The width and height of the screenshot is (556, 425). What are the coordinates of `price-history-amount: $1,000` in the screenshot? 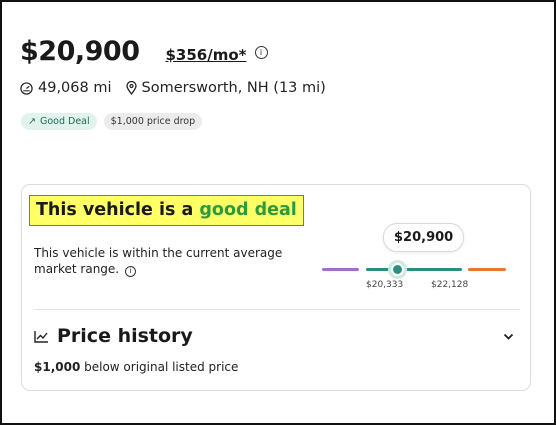 It's located at (57, 367).